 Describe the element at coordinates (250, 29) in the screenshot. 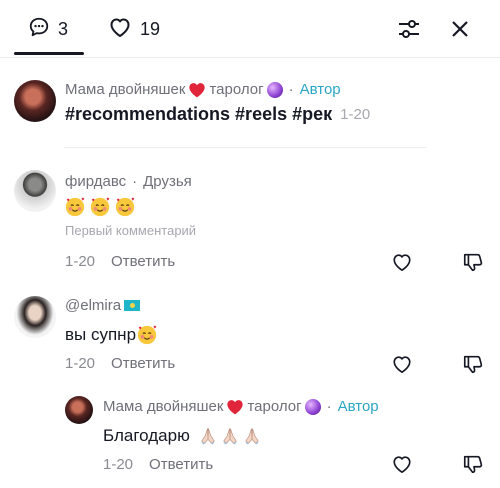

I see `comments-header: 3 19` at that location.